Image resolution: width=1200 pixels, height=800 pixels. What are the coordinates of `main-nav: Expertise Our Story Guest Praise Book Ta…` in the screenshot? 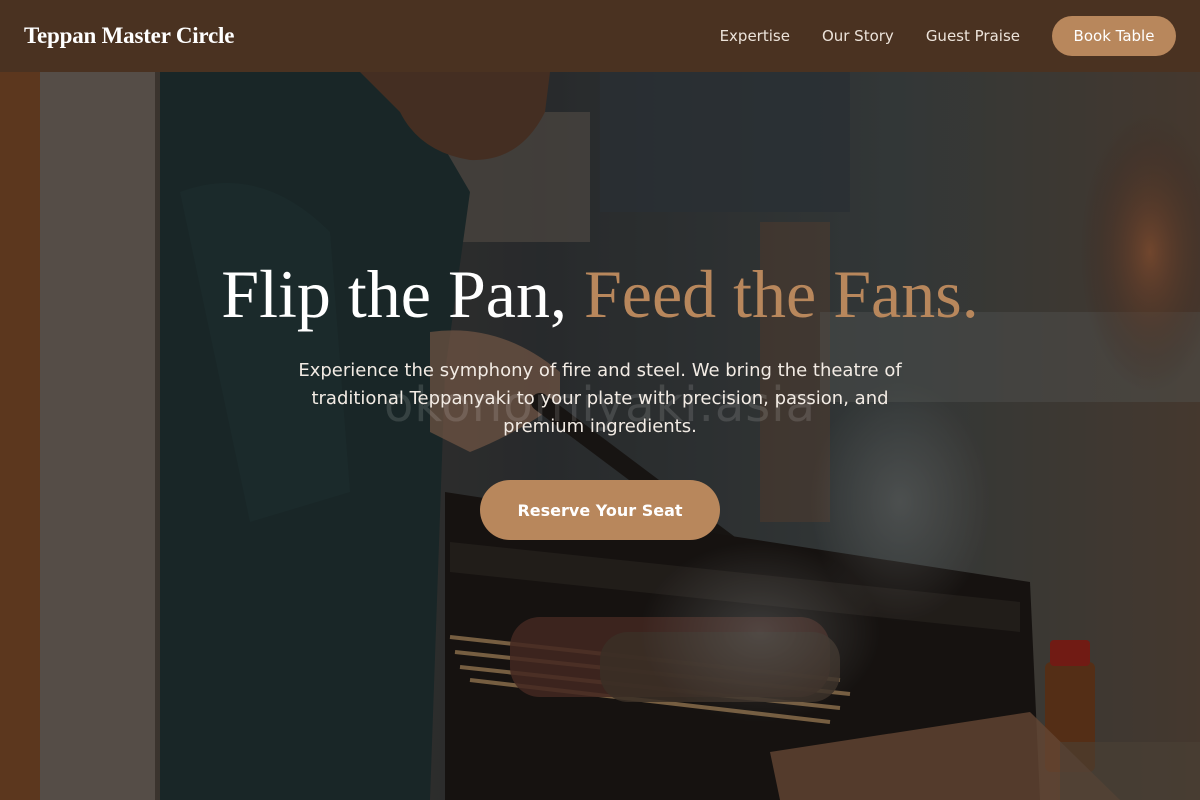 It's located at (932, 36).